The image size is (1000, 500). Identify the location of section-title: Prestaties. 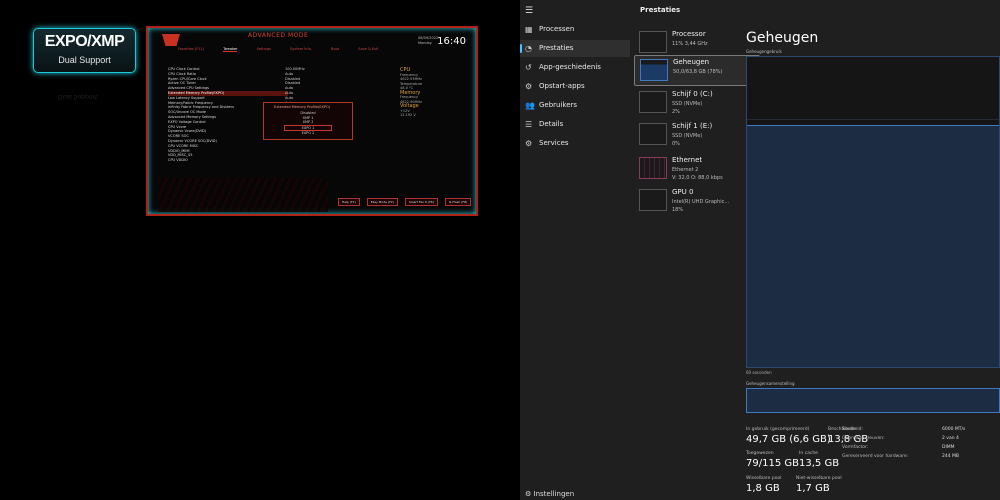
(660, 10).